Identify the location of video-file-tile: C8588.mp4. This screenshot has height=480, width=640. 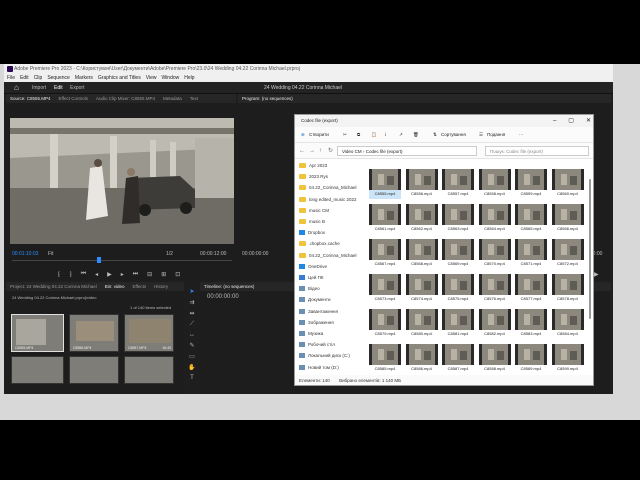
(494, 359).